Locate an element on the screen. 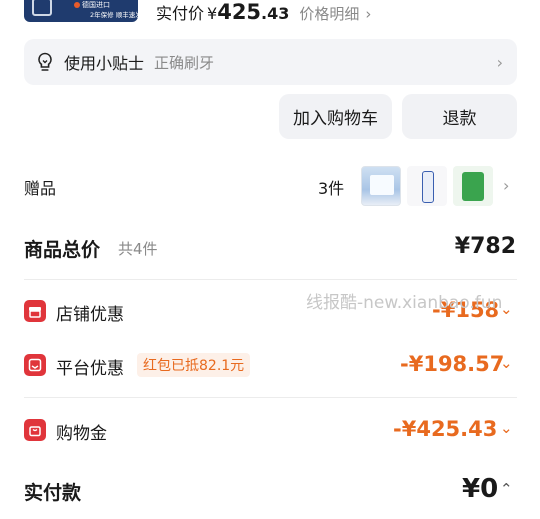 The image size is (540, 519). red-packet-tag: 红包已抵82.1元 is located at coordinates (194, 365).